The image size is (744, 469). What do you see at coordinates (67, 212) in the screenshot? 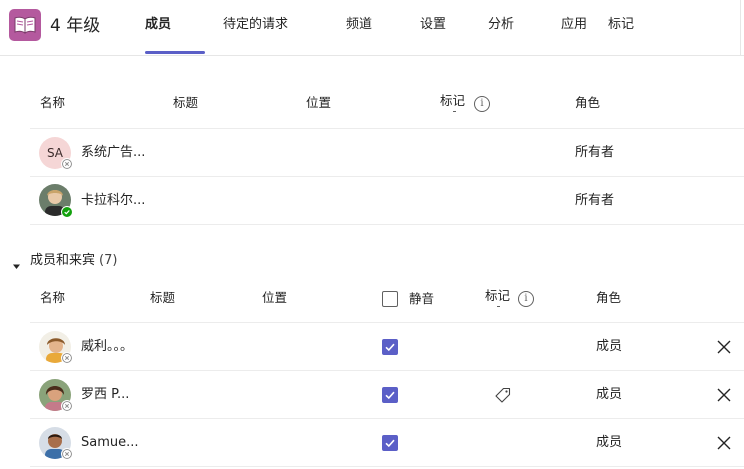
I see `presence-available-icon` at bounding box center [67, 212].